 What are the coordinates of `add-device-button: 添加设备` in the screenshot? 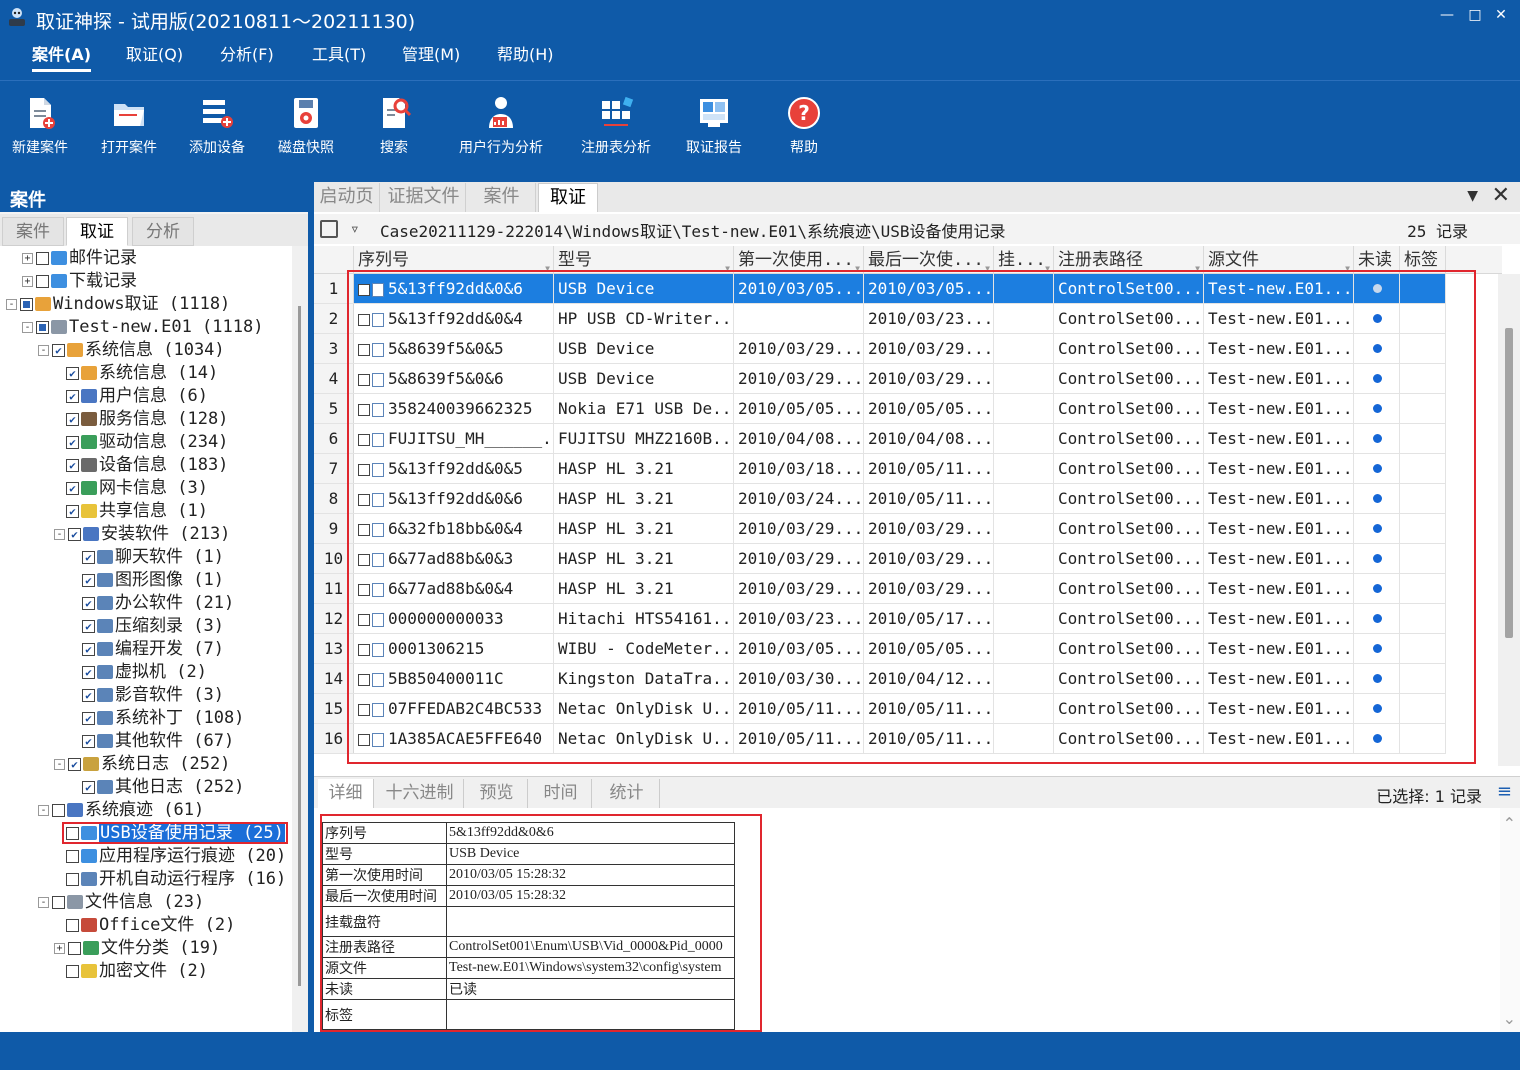 It's located at (217, 135).